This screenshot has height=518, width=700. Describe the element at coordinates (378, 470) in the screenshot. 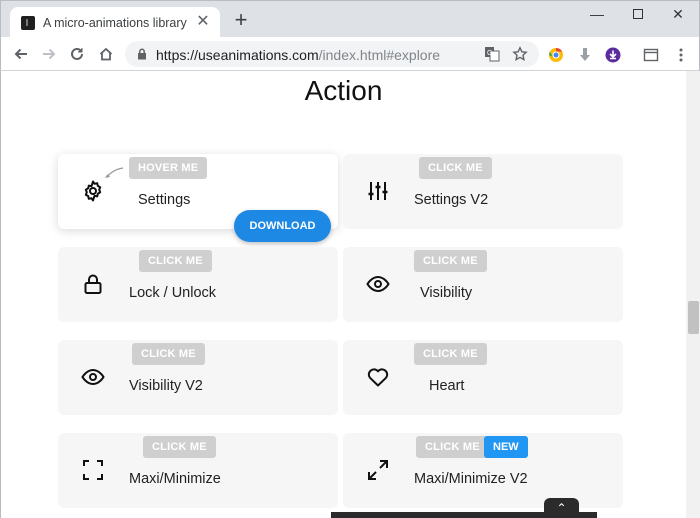

I see `expand-arrows-icon` at that location.